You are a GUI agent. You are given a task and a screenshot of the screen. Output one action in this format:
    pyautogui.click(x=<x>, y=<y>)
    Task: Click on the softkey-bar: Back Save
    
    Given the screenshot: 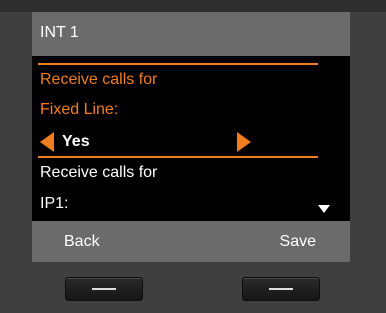 What is the action you would take?
    pyautogui.click(x=191, y=241)
    